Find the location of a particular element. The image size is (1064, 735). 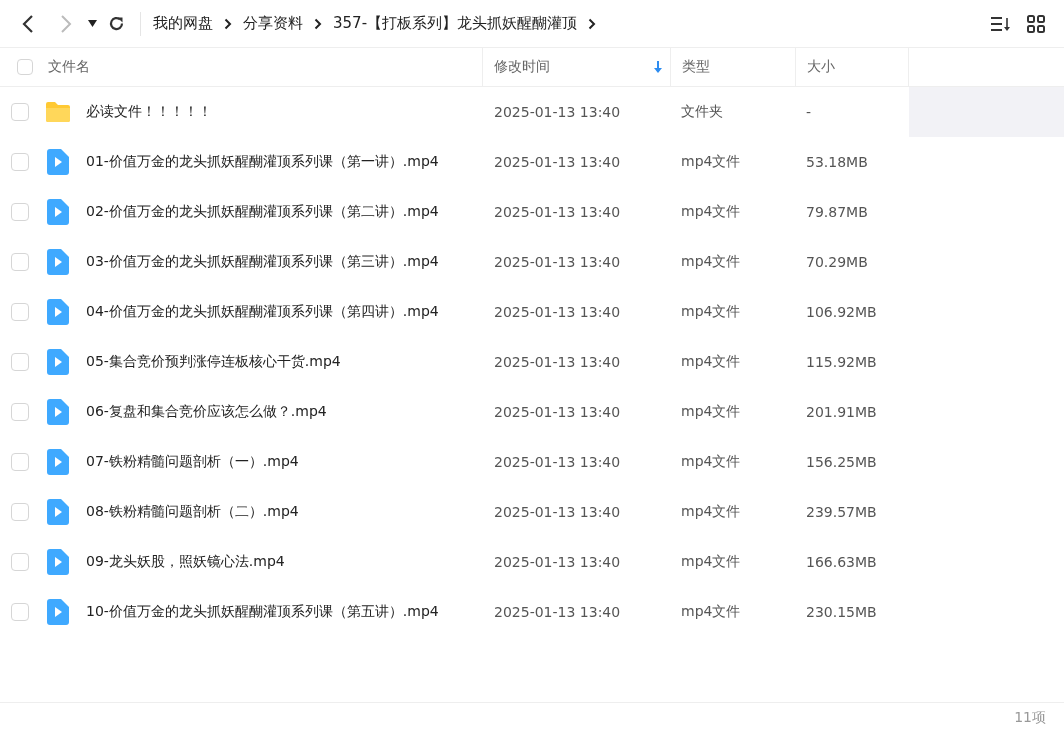

file-name: 10-价值万金的龙头抓妖醒醐灌顶系列课（第五讲）.mp4 is located at coordinates (262, 612).